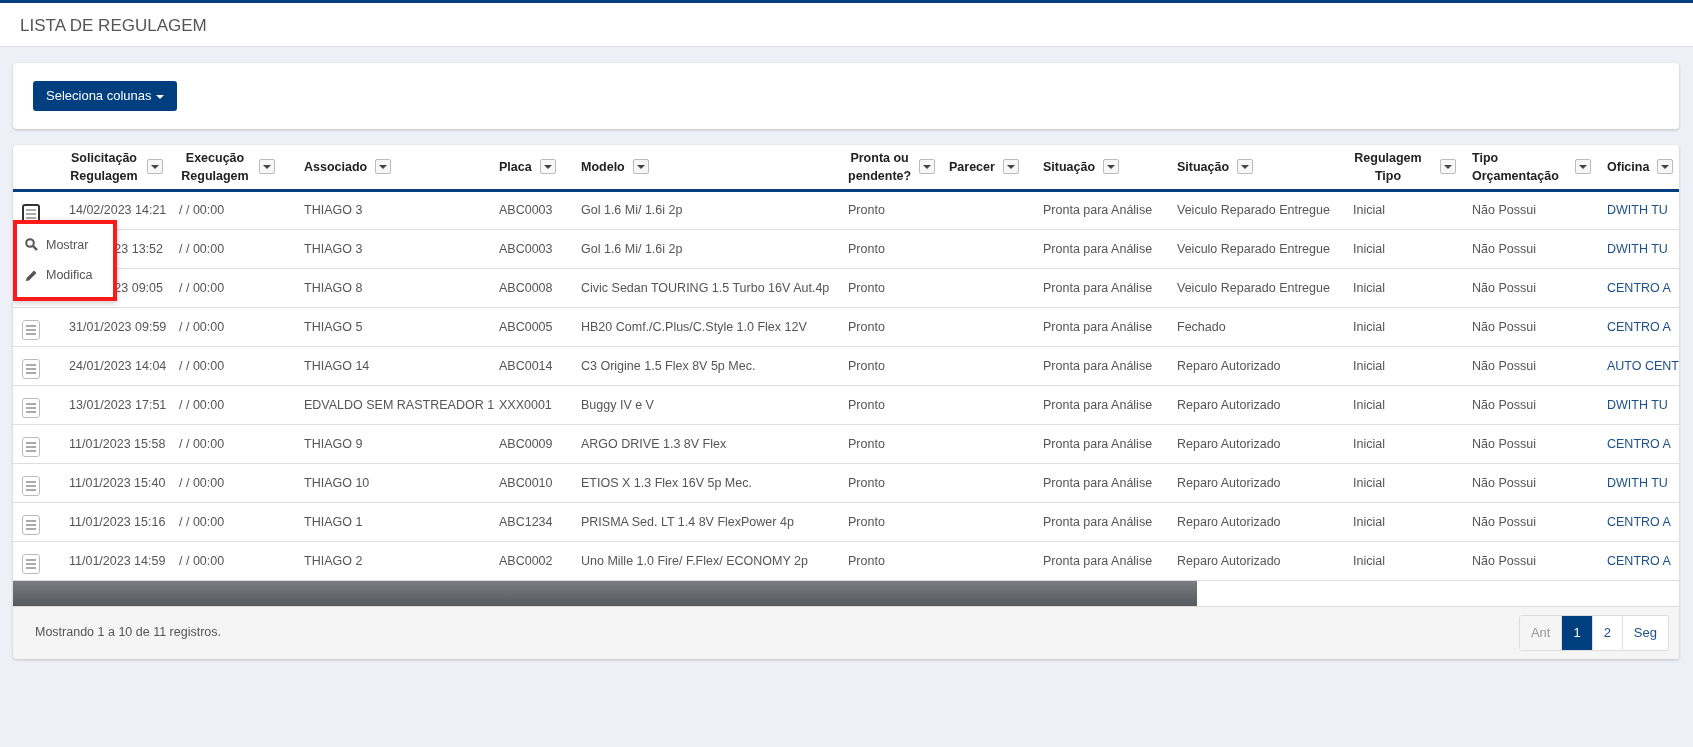  I want to click on table-cell: Fechado, so click(1201, 326).